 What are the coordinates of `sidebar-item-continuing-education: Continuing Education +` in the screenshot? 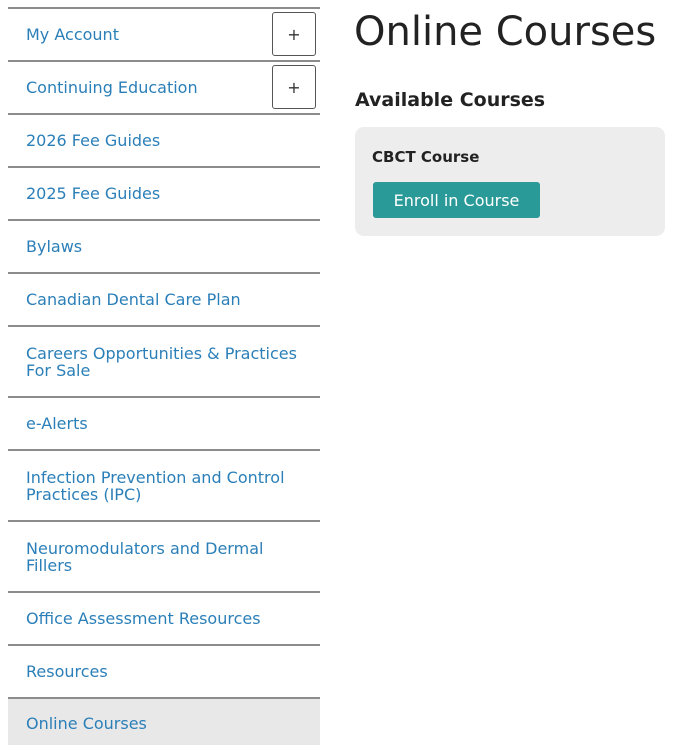 It's located at (164, 88).